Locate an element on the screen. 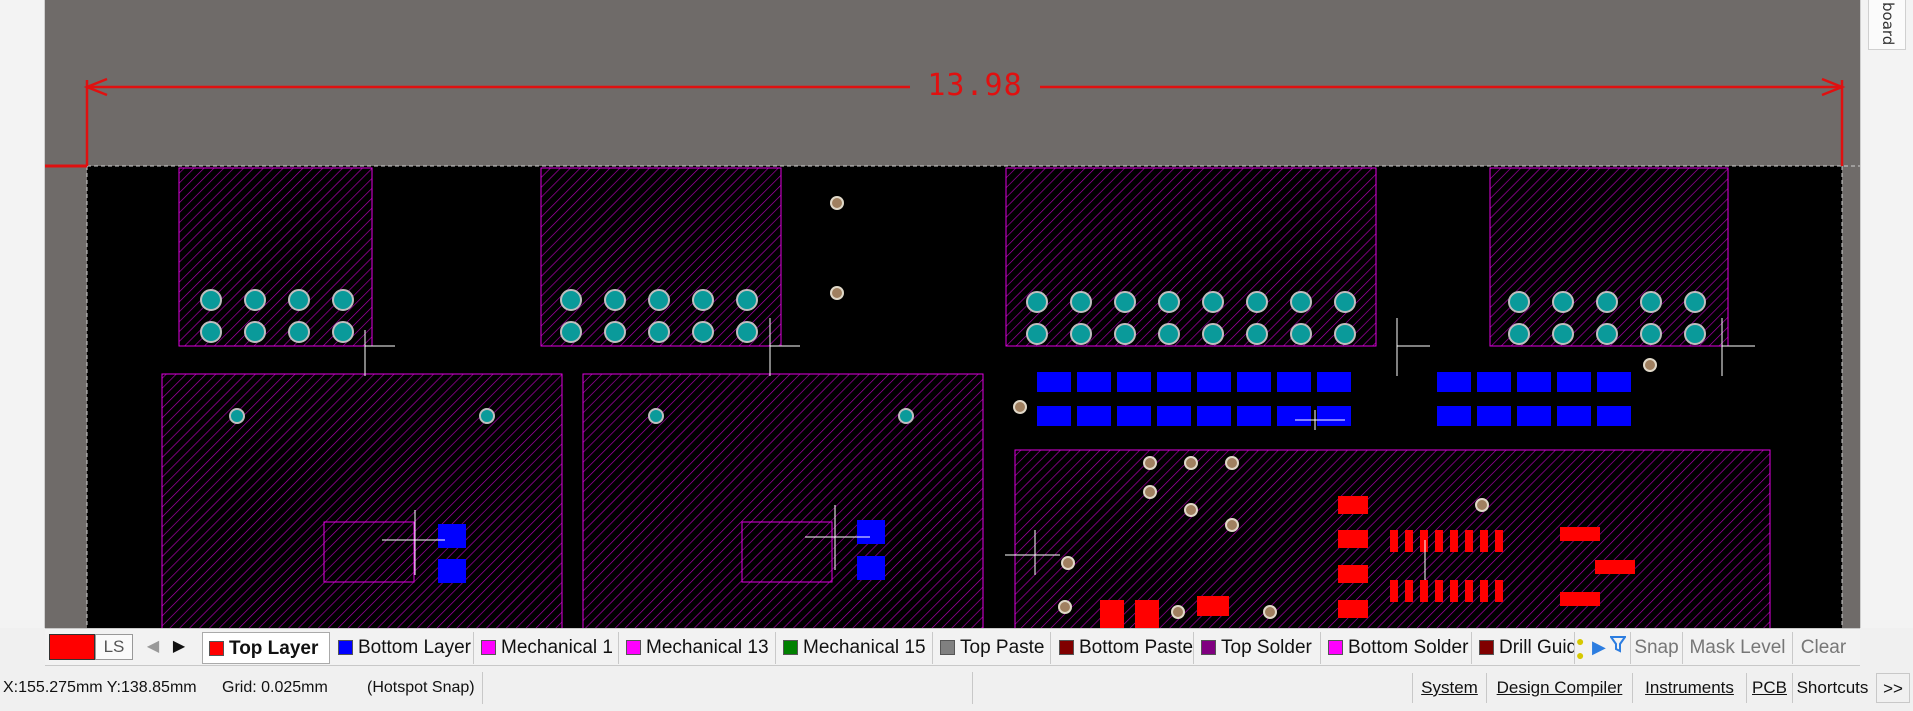  button-label: Shortcuts is located at coordinates (1832, 687).